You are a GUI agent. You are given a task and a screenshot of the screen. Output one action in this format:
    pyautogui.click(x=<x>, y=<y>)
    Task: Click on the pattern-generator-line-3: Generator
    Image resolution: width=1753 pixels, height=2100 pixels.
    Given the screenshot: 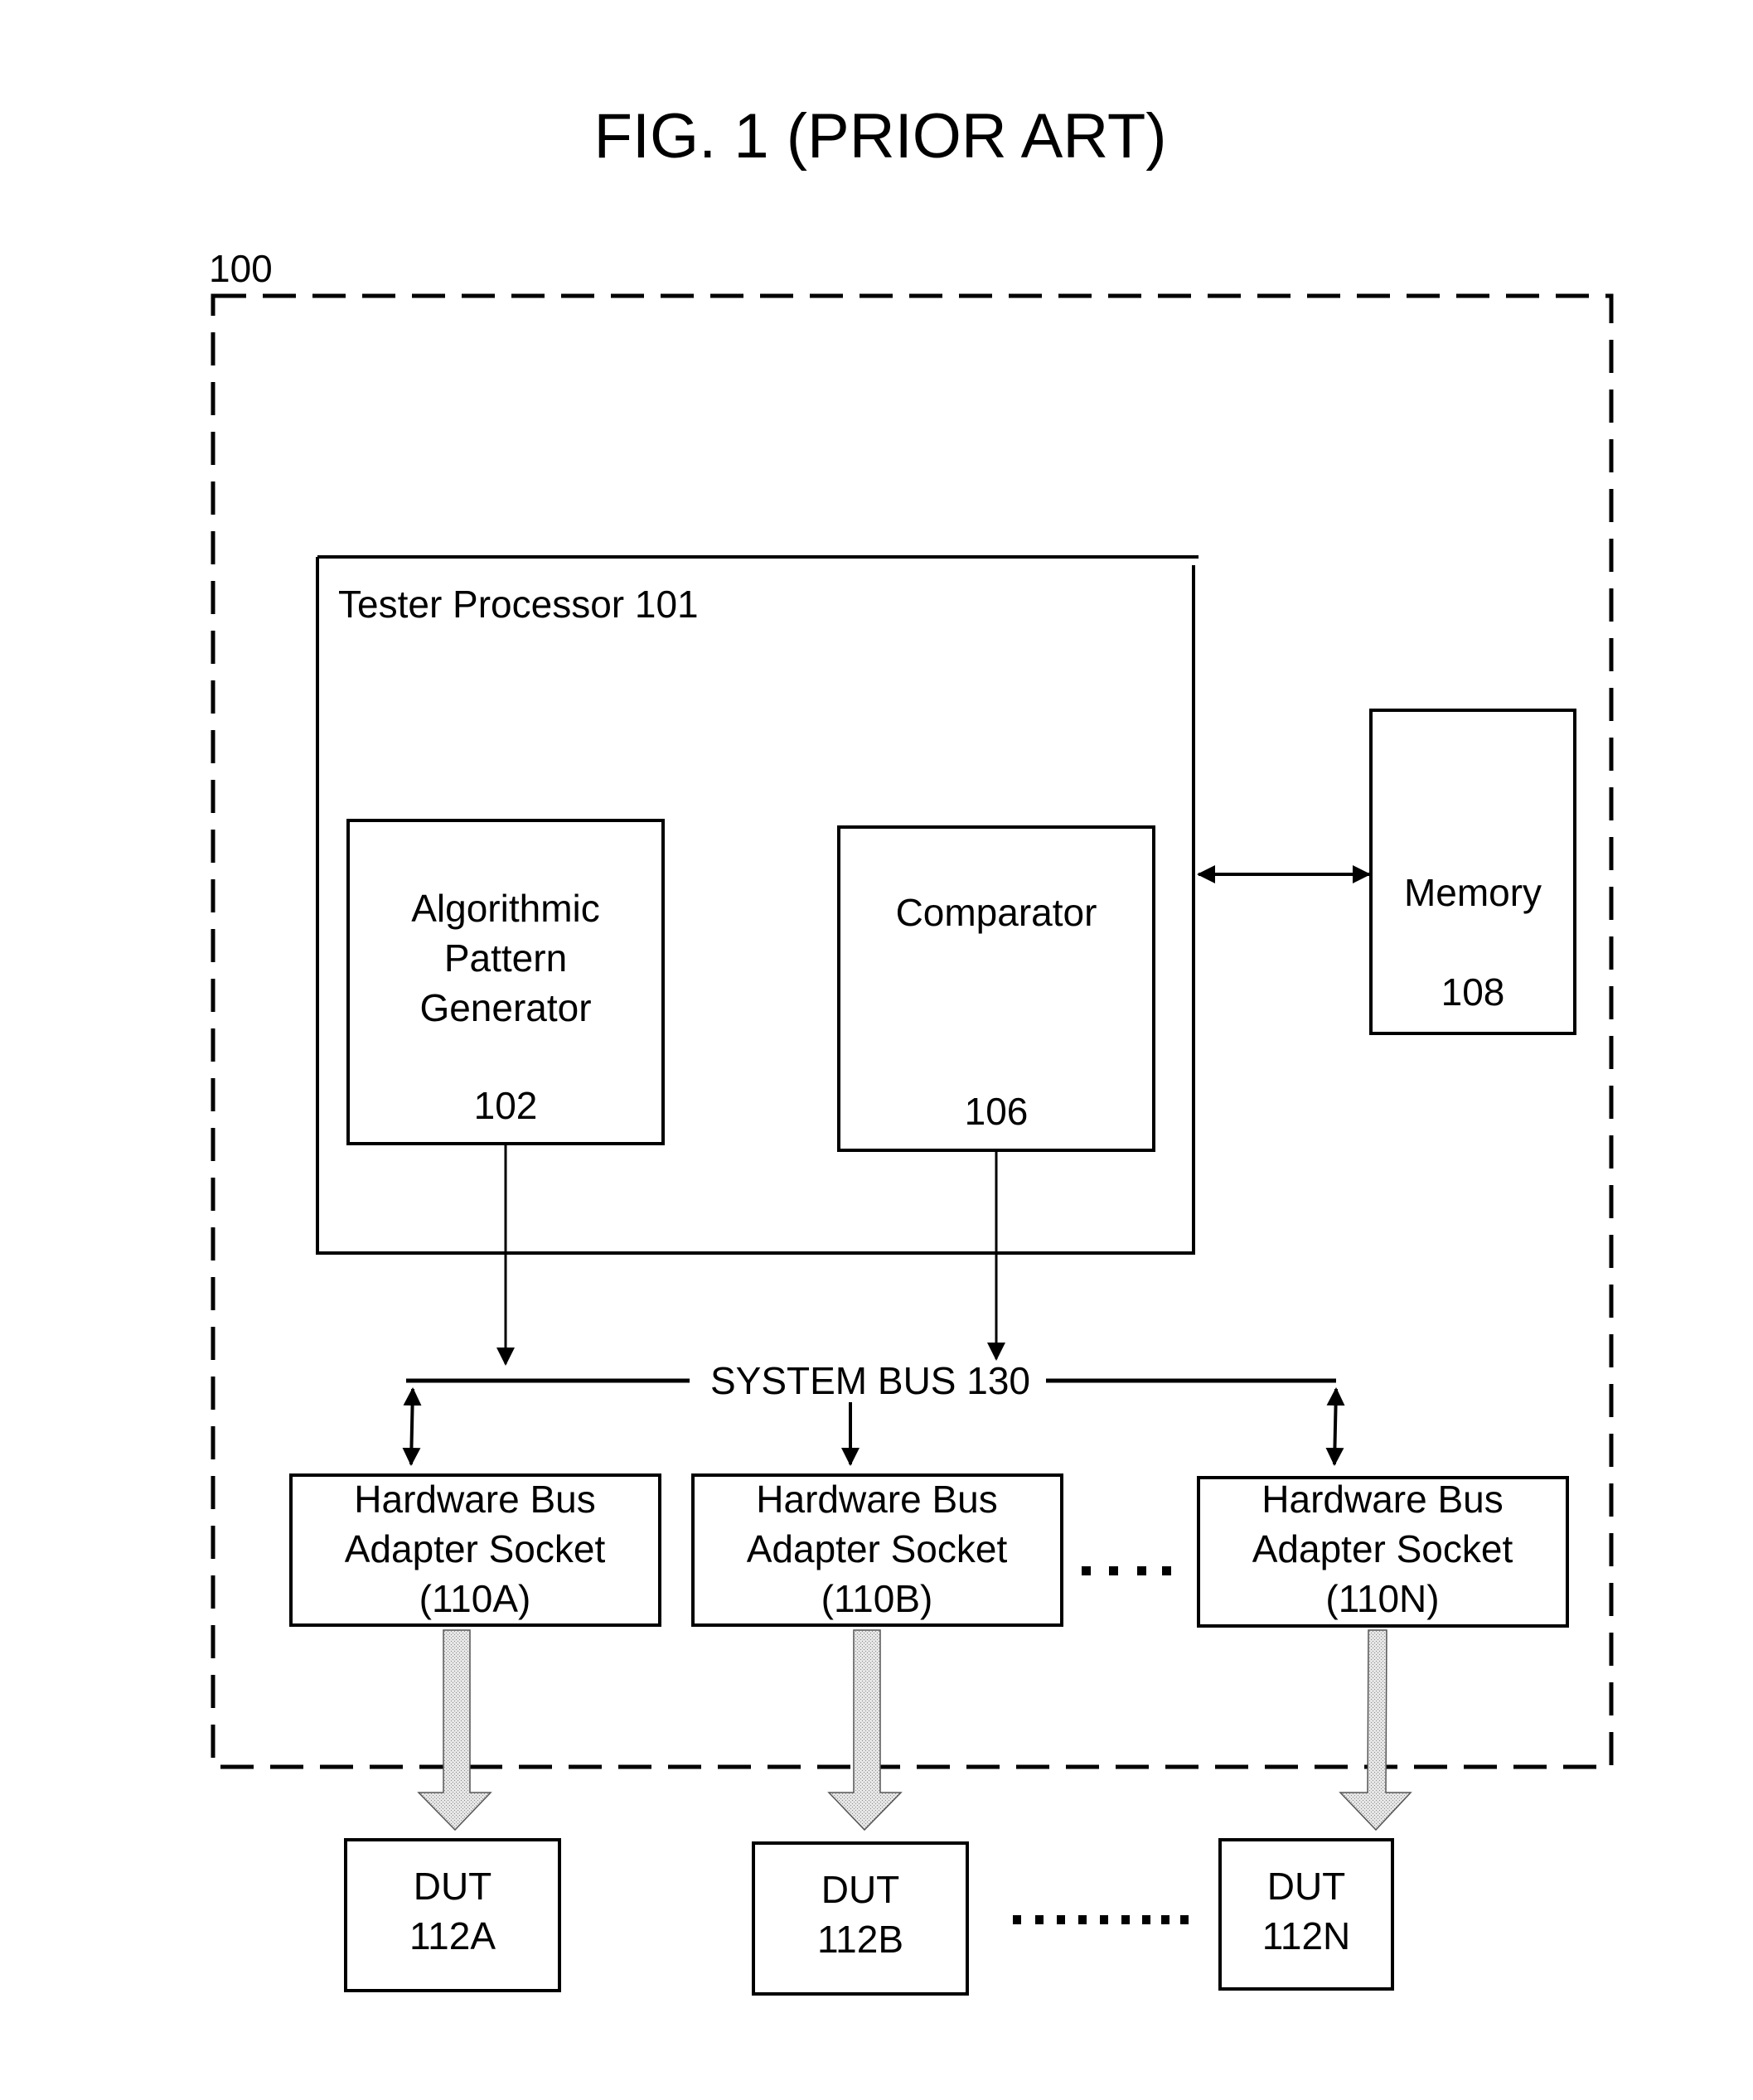 What is the action you would take?
    pyautogui.click(x=505, y=1007)
    